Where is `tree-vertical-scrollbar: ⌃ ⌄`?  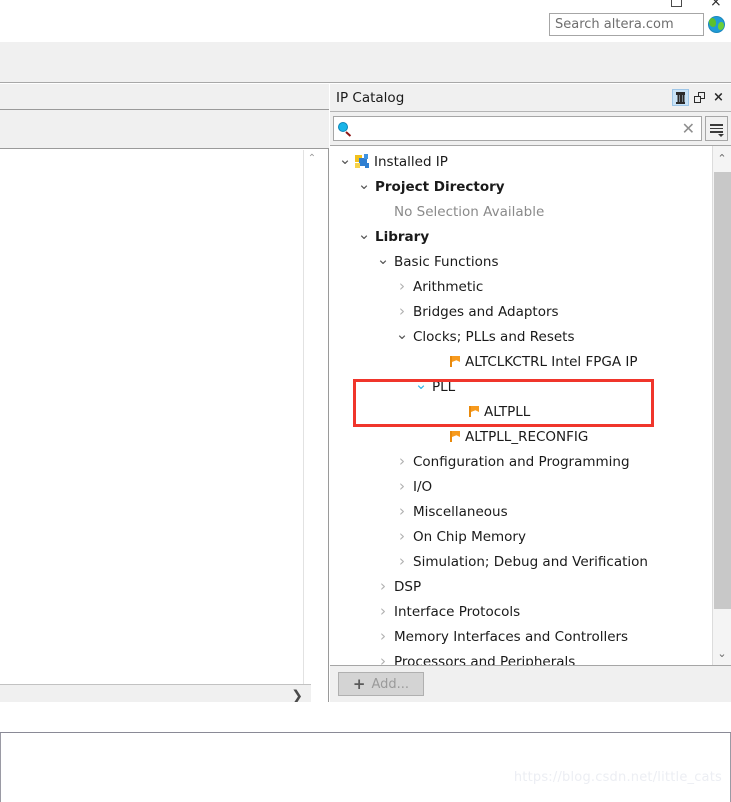
tree-vertical-scrollbar: ⌃ ⌄ is located at coordinates (721, 405).